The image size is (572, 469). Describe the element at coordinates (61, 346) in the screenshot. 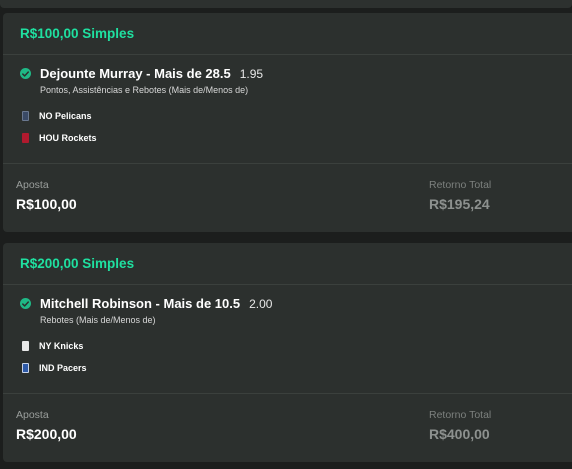

I see `team-name: NY Knicks` at that location.